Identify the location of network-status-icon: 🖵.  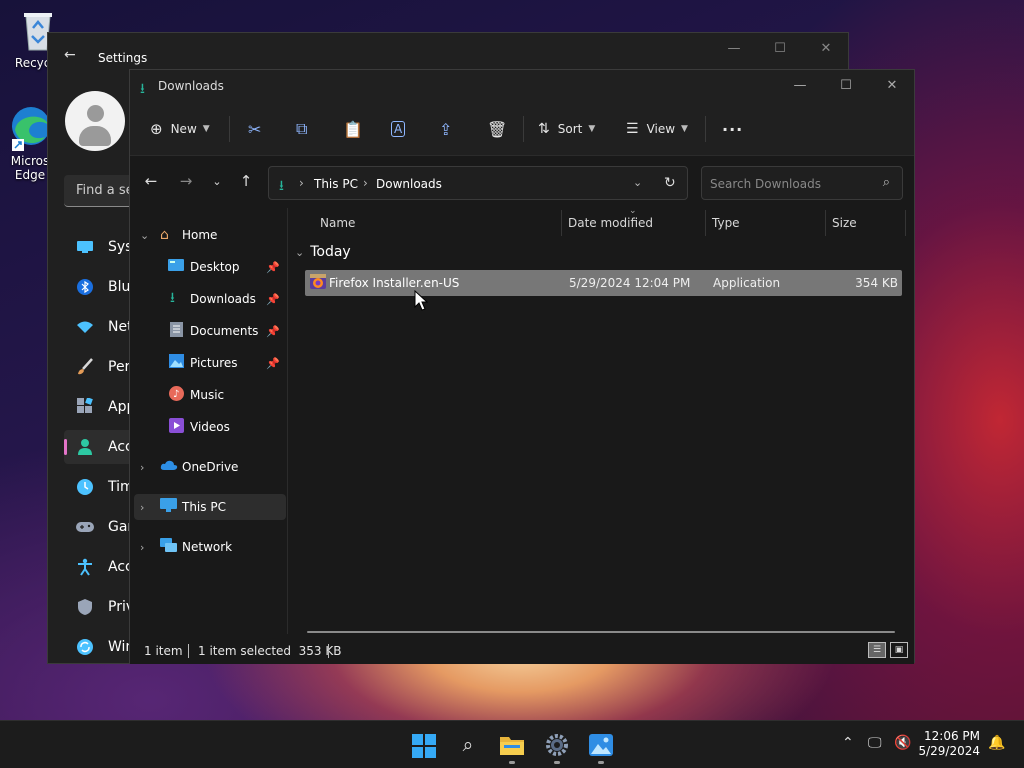
(875, 743).